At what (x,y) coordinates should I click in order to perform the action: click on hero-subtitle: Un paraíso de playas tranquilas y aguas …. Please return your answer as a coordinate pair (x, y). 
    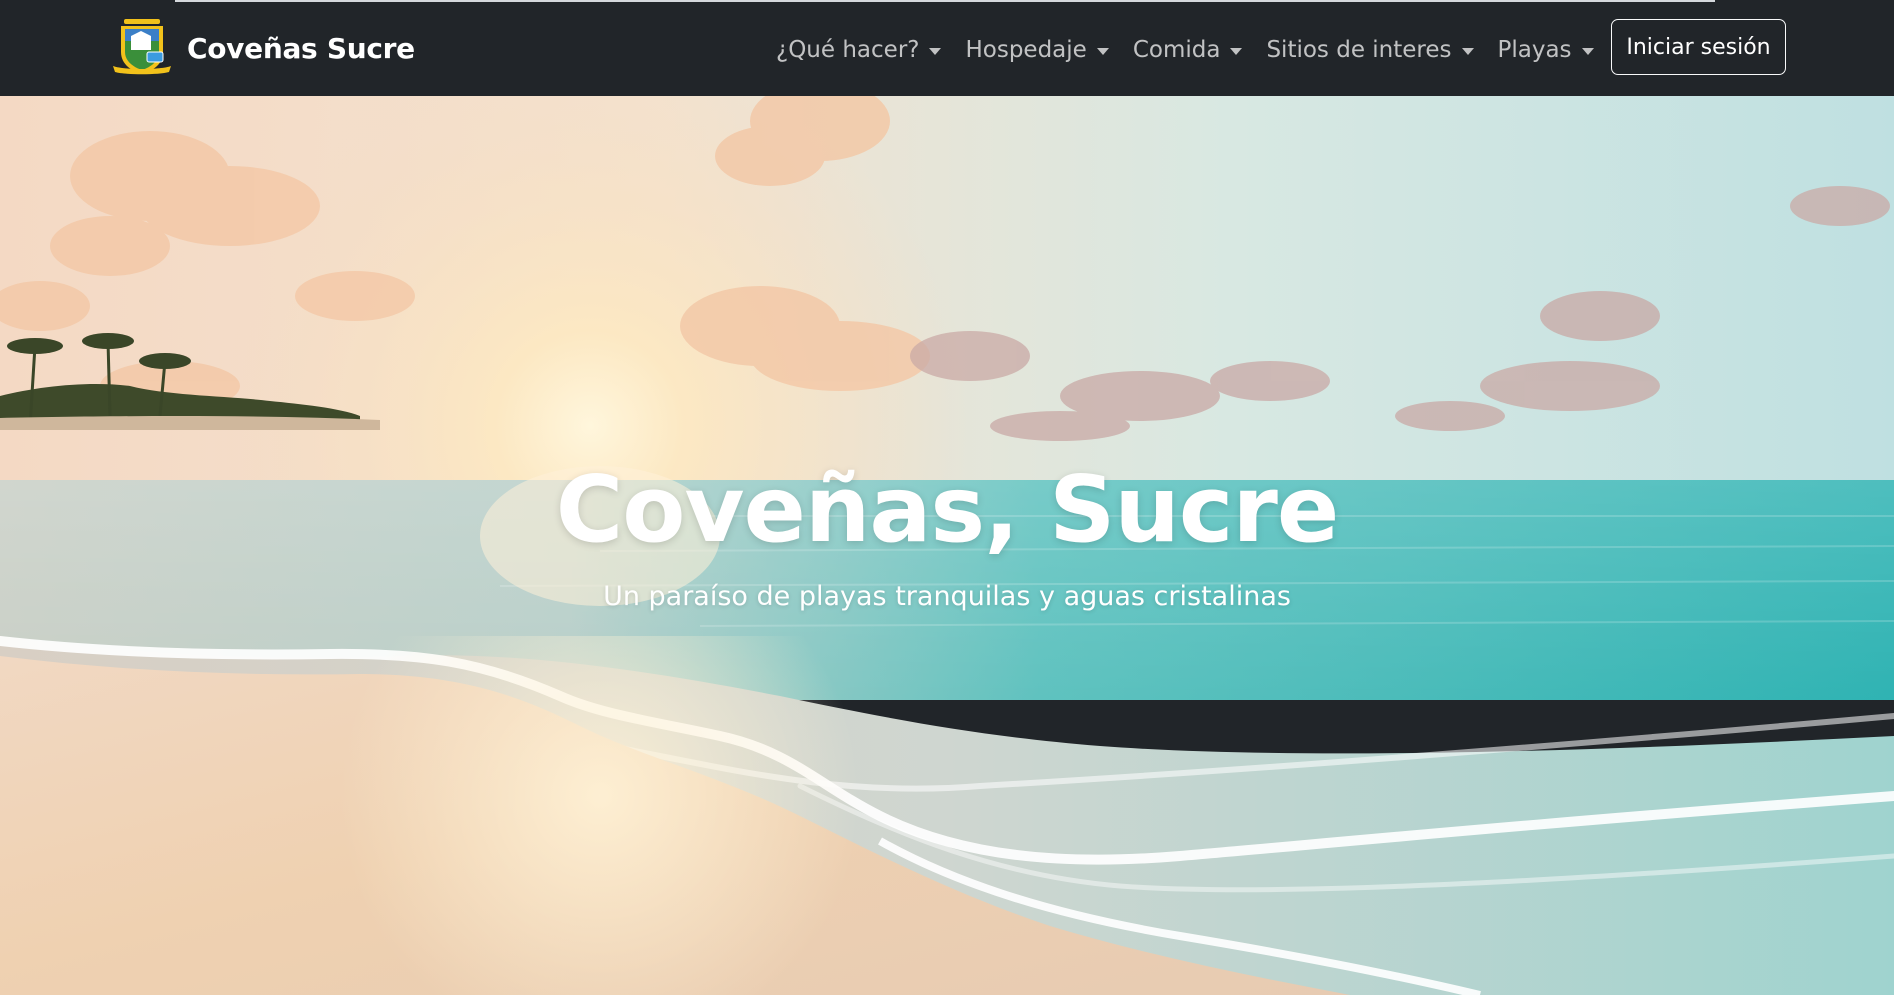
    Looking at the image, I should click on (947, 596).